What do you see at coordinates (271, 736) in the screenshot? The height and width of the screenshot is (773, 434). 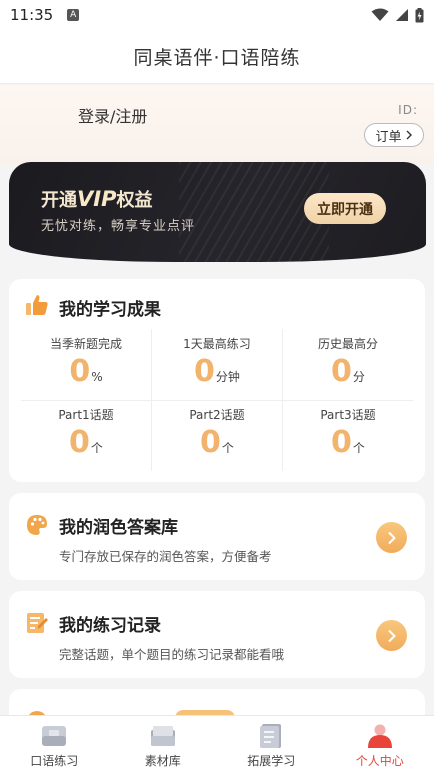 I see `book-icon` at bounding box center [271, 736].